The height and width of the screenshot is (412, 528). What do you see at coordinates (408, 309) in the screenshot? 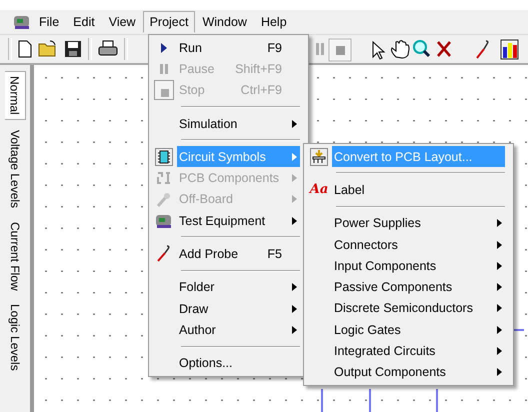
I see `menu-item: Discrete Semiconductors` at bounding box center [408, 309].